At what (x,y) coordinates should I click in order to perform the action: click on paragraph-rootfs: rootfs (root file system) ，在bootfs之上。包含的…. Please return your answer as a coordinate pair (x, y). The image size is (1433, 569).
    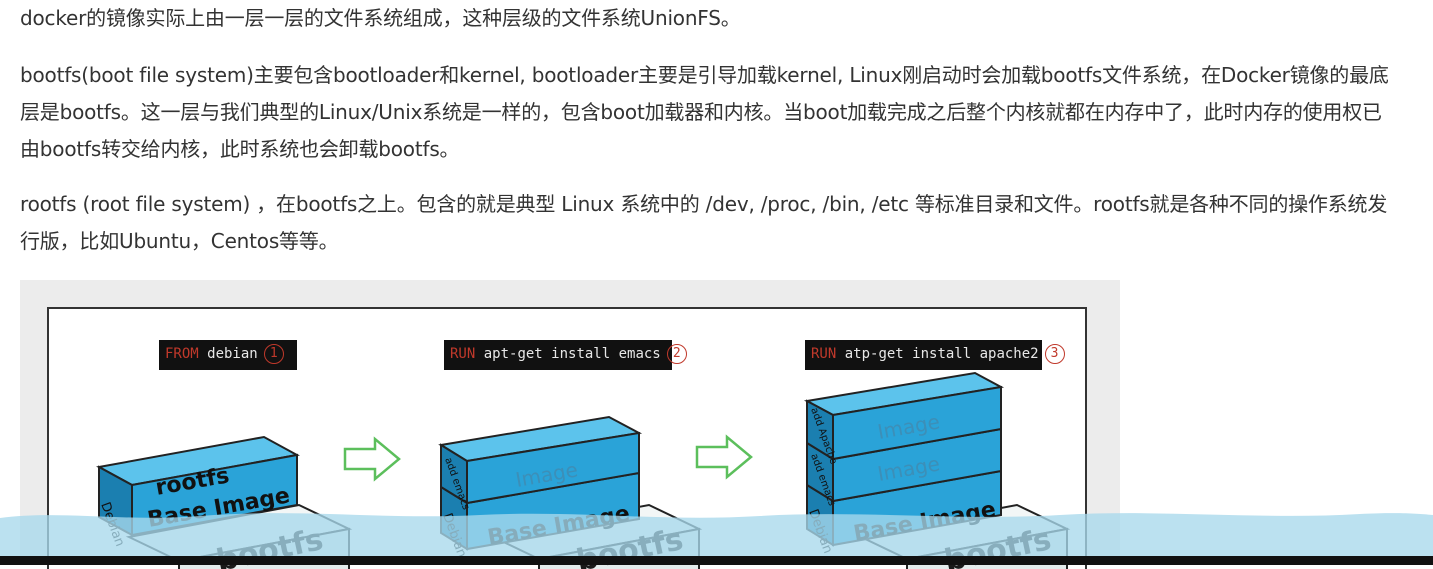
    Looking at the image, I should click on (704, 222).